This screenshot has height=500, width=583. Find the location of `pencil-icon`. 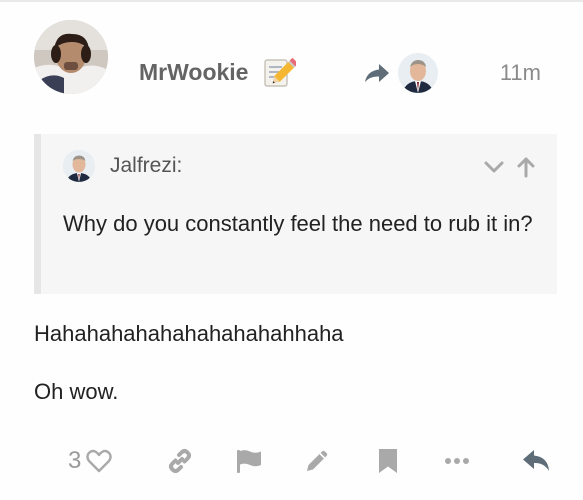

pencil-icon is located at coordinates (317, 460).